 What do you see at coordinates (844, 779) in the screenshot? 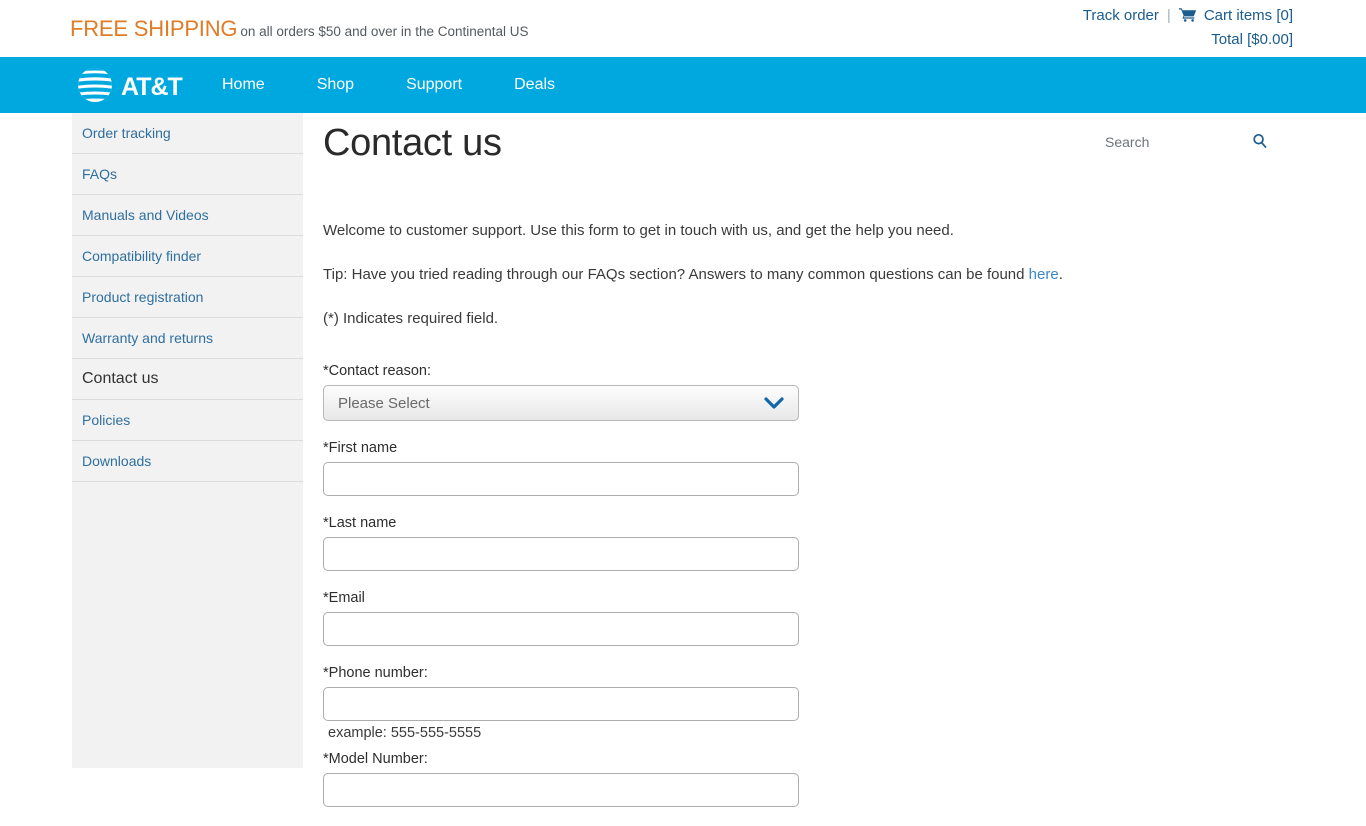
I see `model-number-field: *Model Number:` at bounding box center [844, 779].